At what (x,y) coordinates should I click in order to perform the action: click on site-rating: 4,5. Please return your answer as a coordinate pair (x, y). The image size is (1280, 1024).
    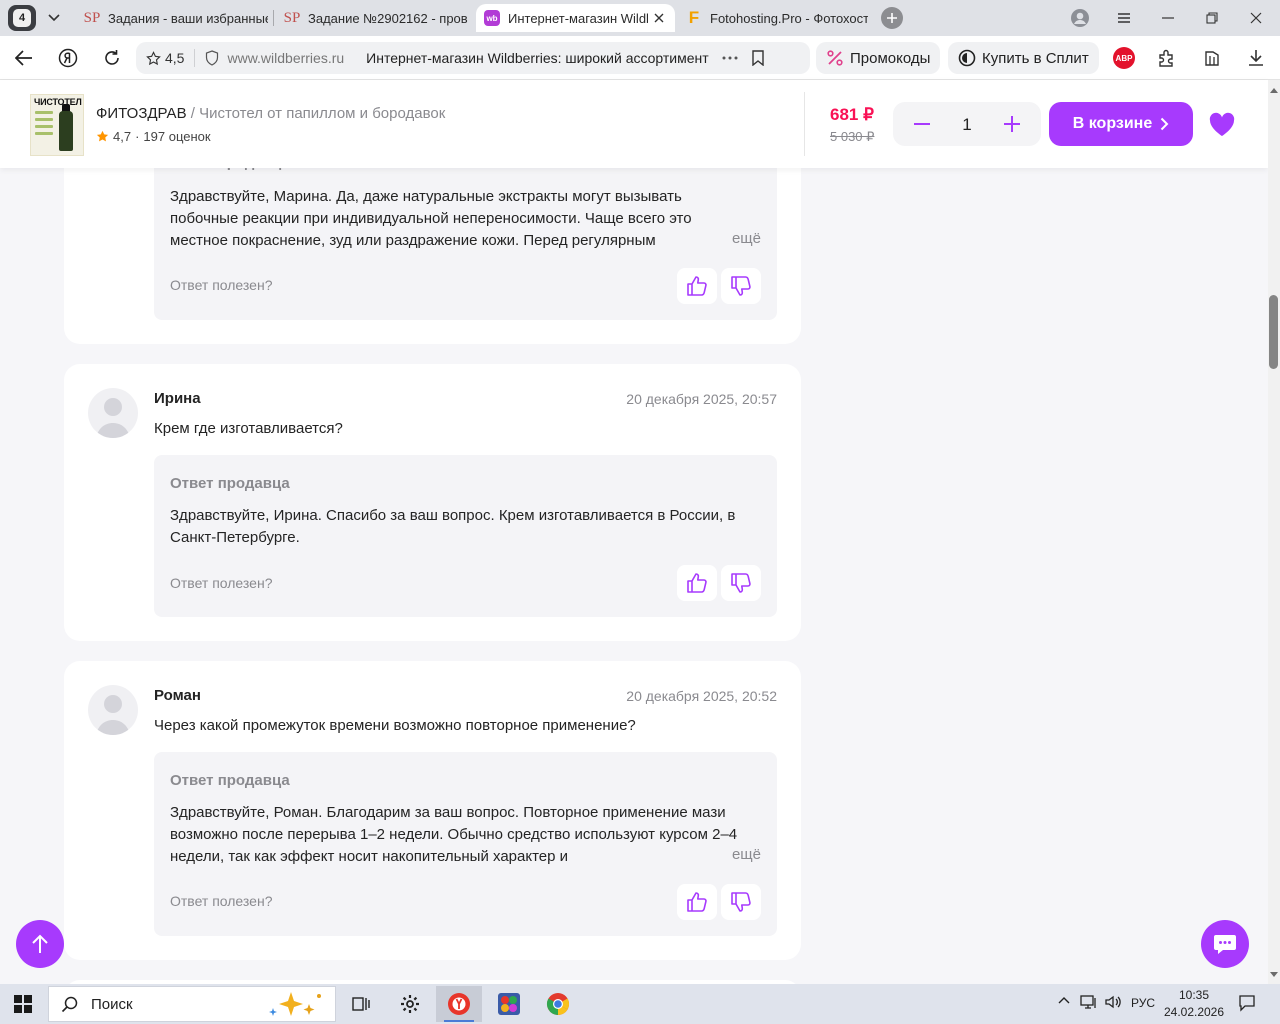
    Looking at the image, I should click on (165, 58).